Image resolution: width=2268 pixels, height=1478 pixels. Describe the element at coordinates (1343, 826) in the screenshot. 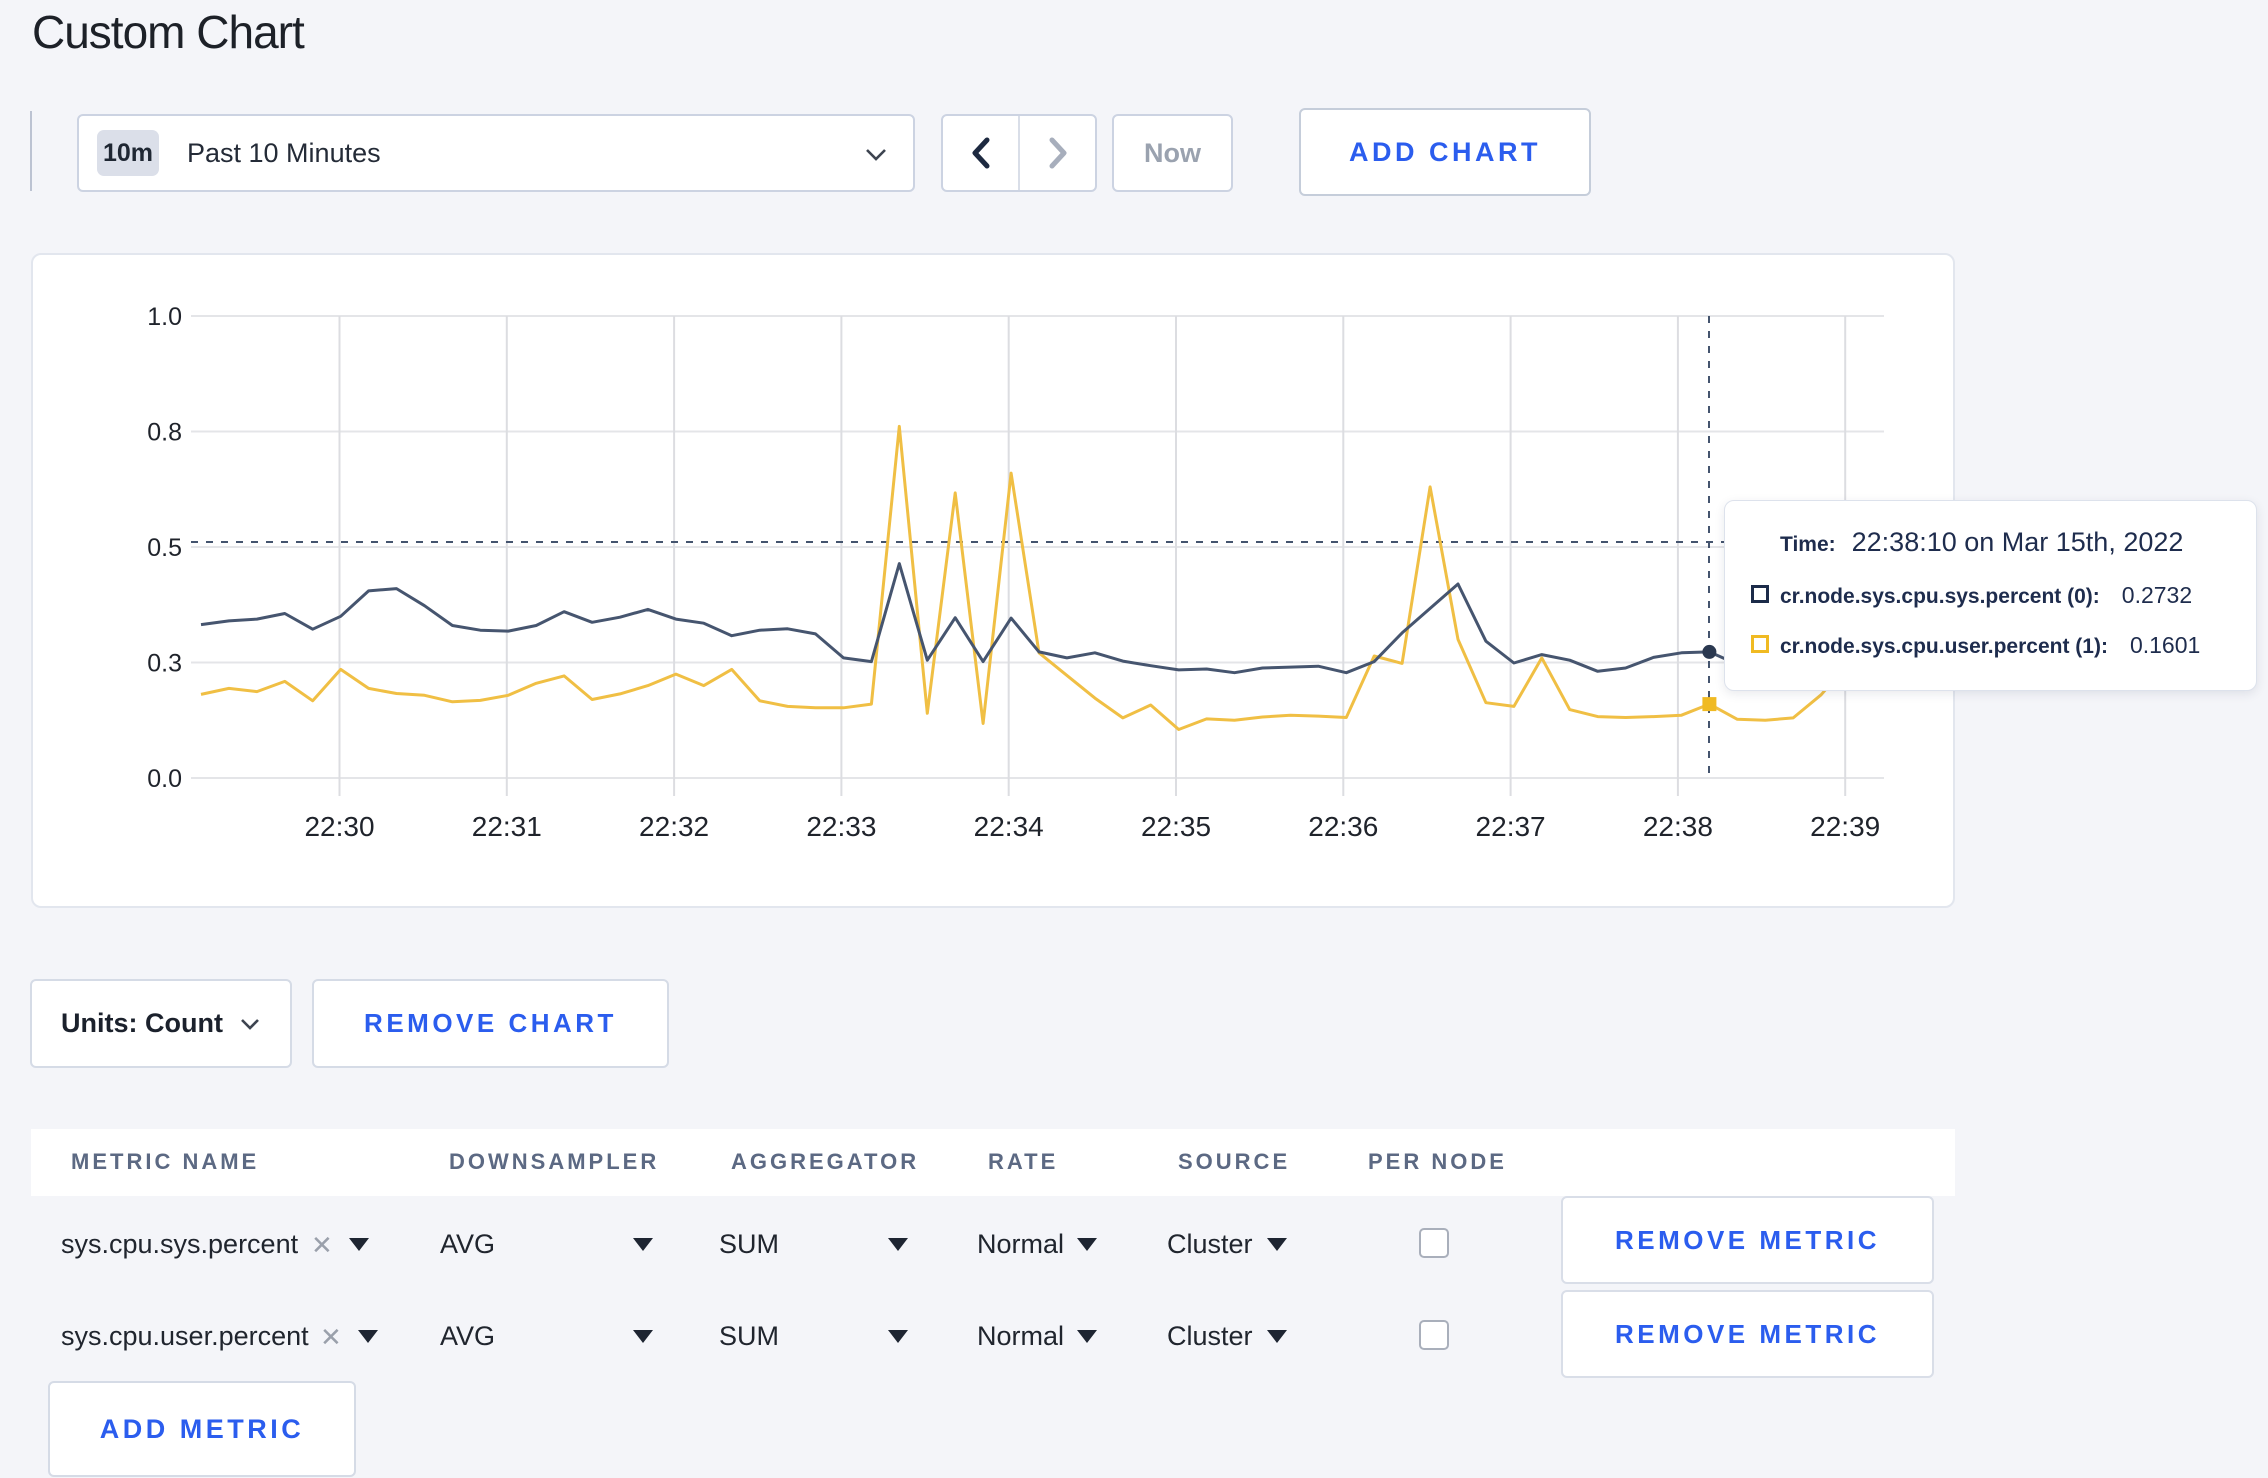

I see `svg-text: 22:36` at that location.